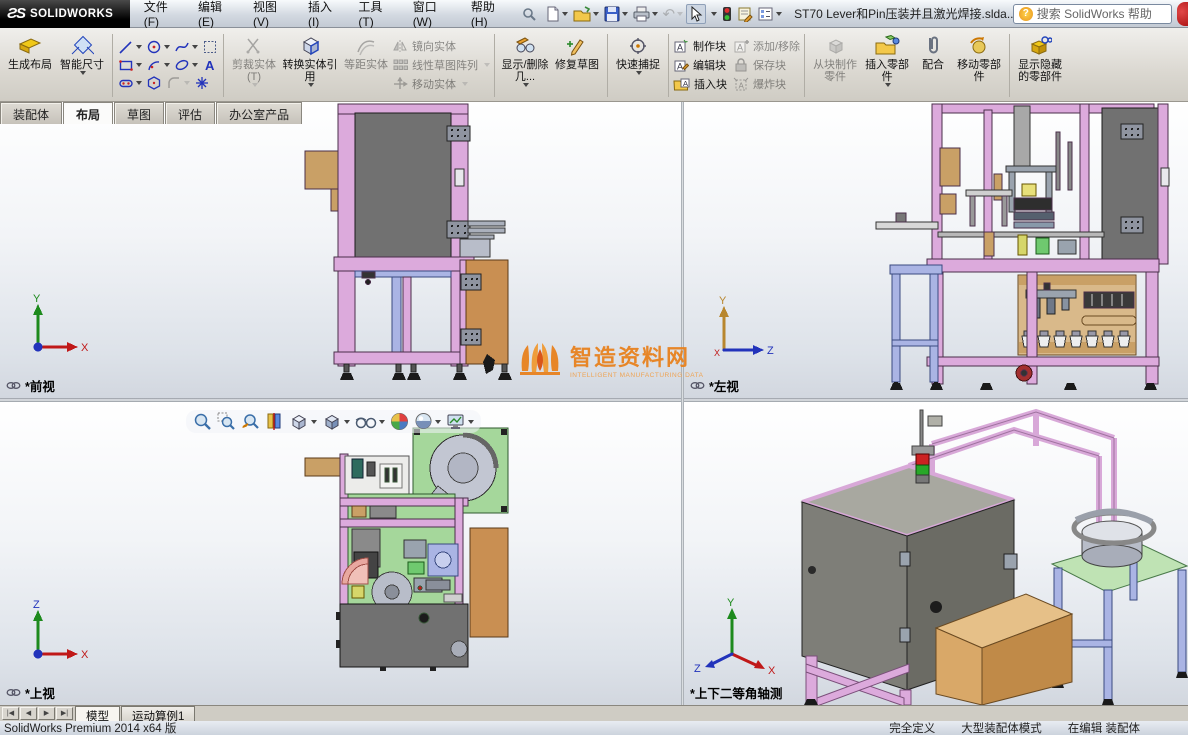  I want to click on help-icon: ?, so click(1025, 13).